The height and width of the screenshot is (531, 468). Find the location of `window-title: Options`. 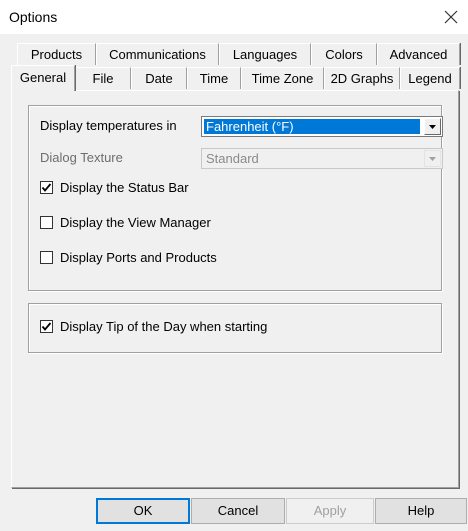

window-title: Options is located at coordinates (33, 17).